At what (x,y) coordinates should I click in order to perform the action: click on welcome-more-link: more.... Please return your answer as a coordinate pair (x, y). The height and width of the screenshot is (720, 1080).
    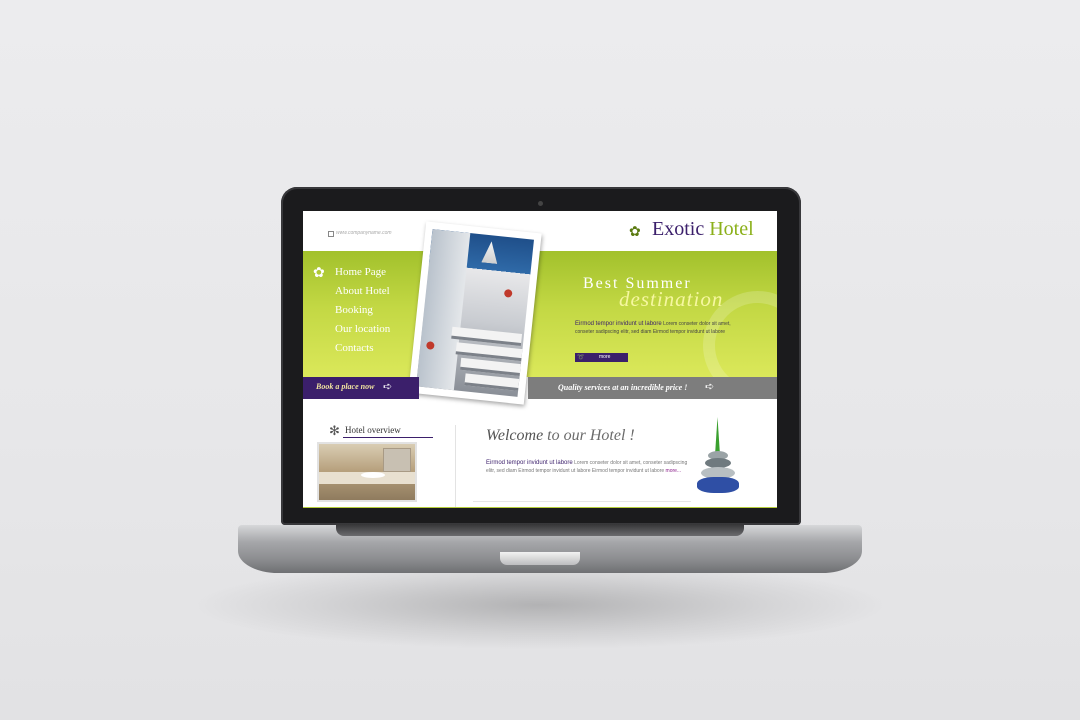
    Looking at the image, I should click on (674, 471).